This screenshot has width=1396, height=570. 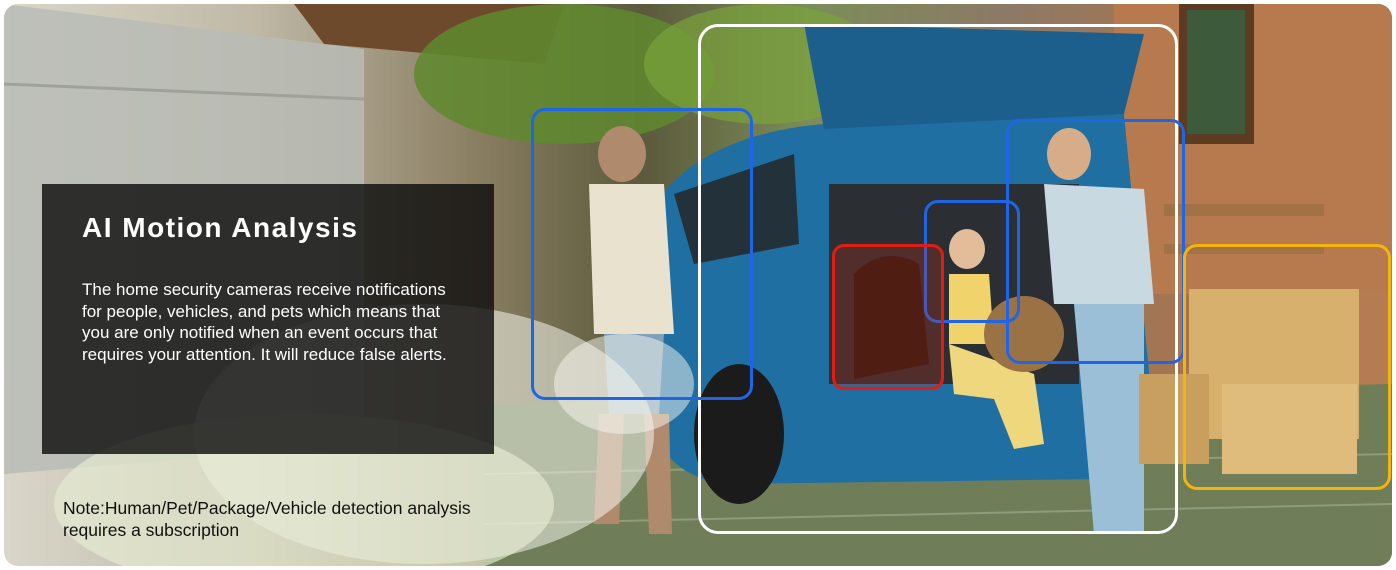 I want to click on human-detection-box-man, so click(x=642, y=254).